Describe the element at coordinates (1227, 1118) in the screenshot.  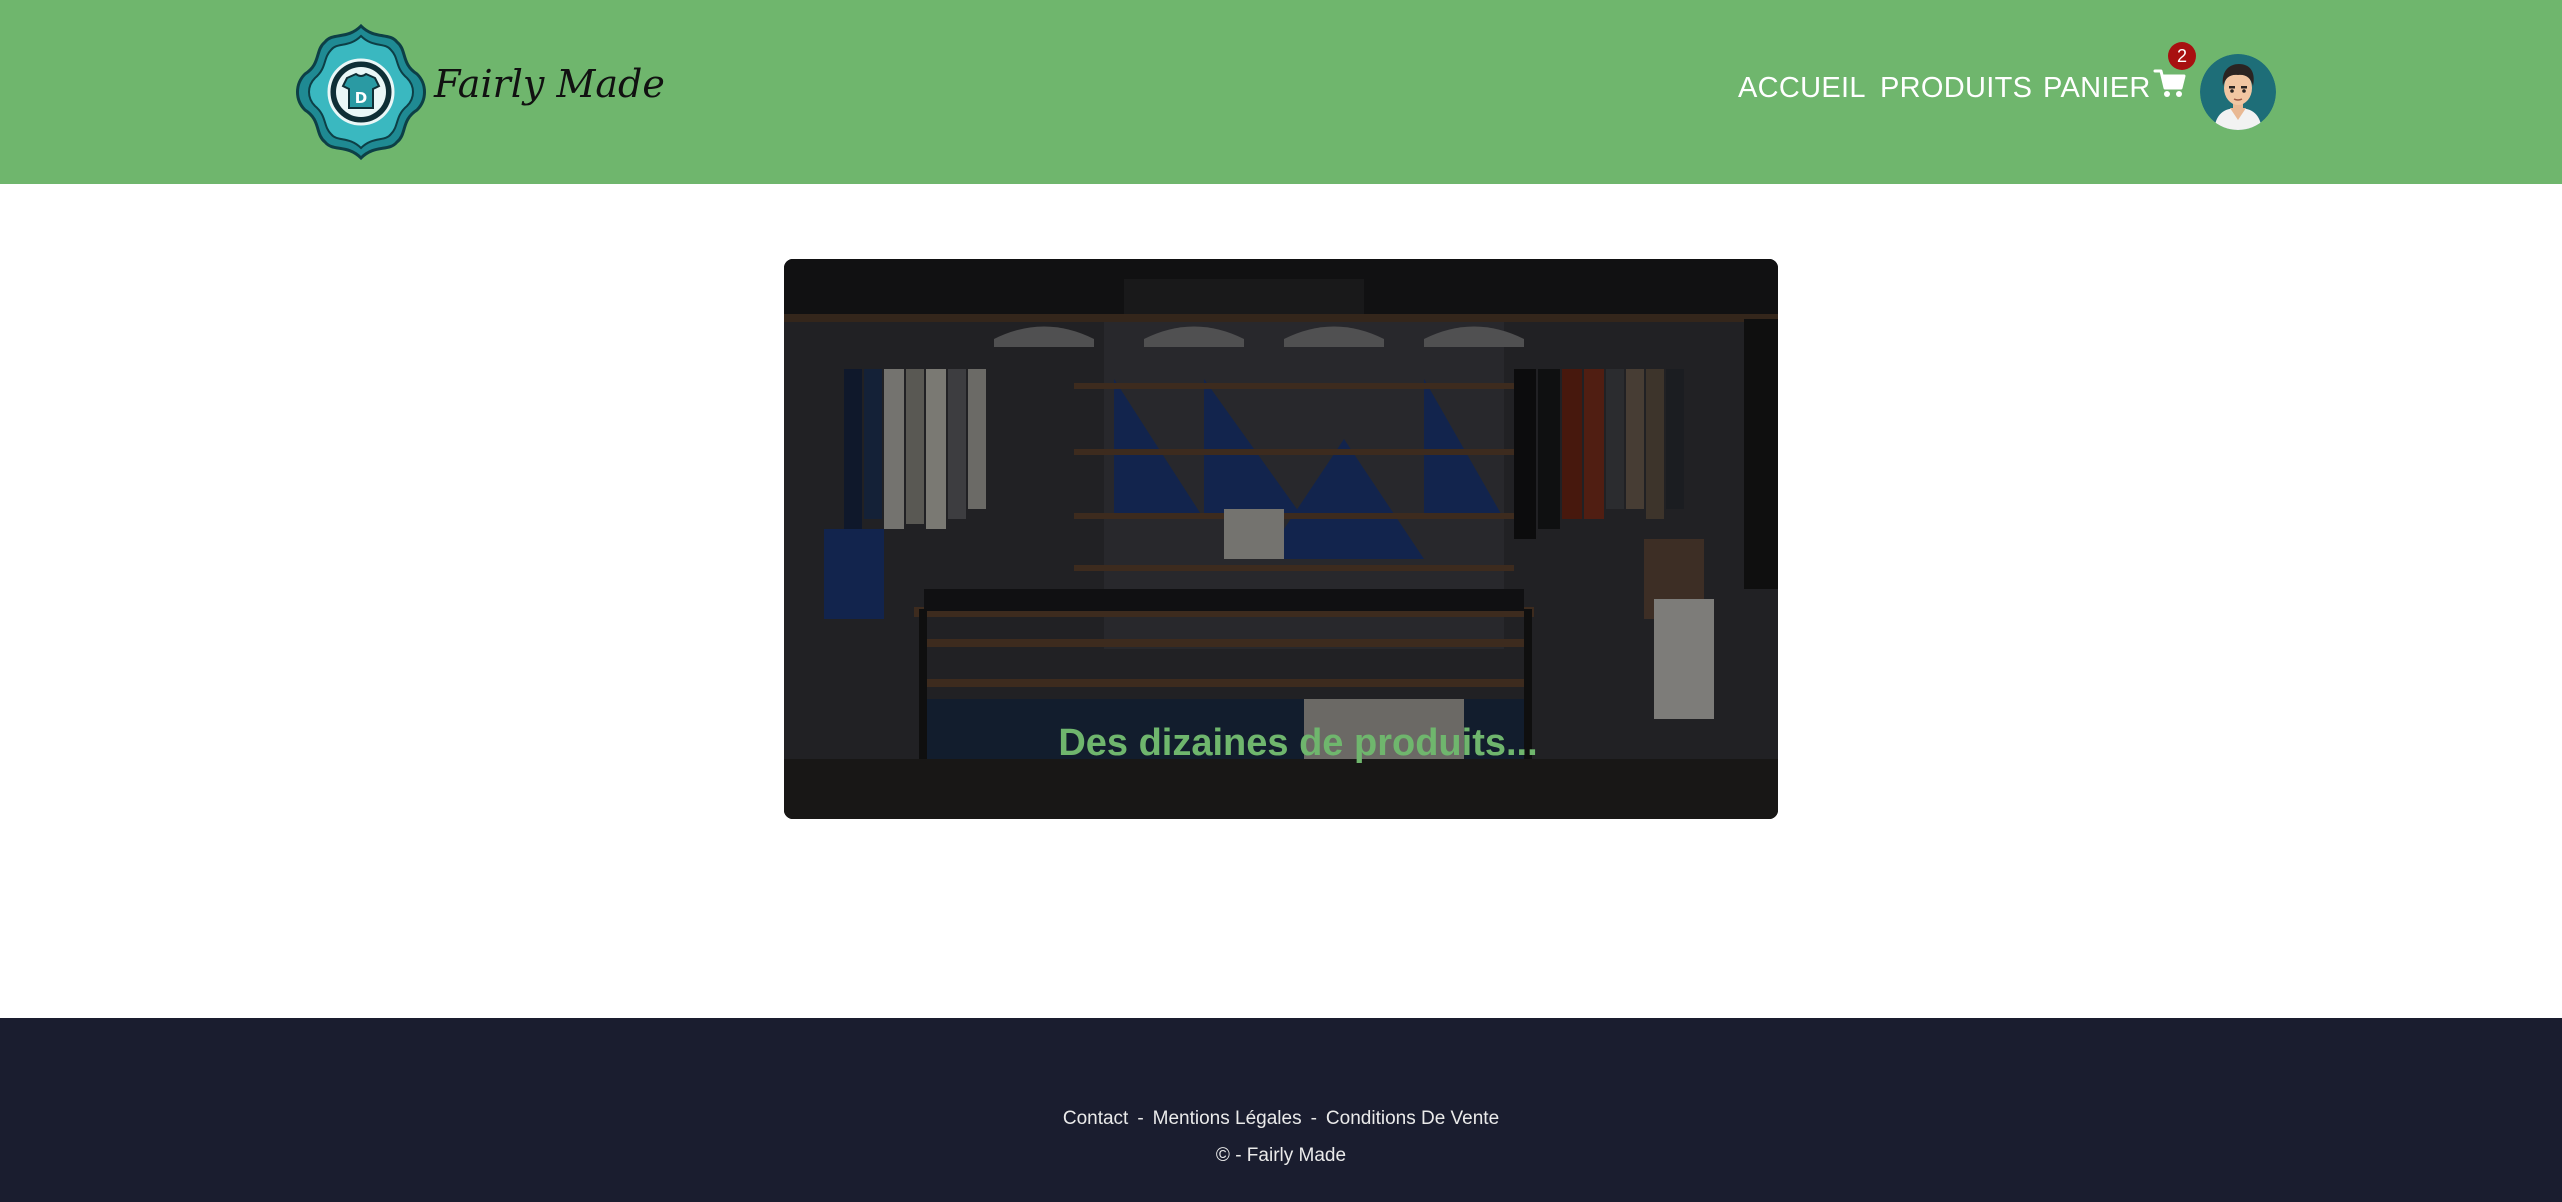
I see `footer-link-legal-notice: Mentions Légales` at that location.